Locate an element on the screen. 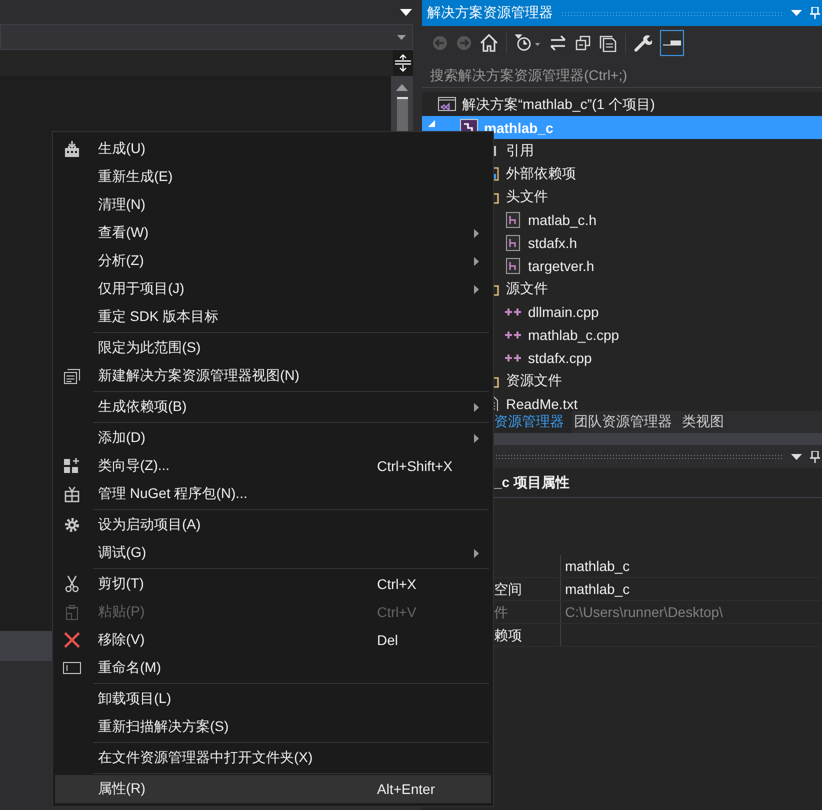  scissors-icon is located at coordinates (72, 584).